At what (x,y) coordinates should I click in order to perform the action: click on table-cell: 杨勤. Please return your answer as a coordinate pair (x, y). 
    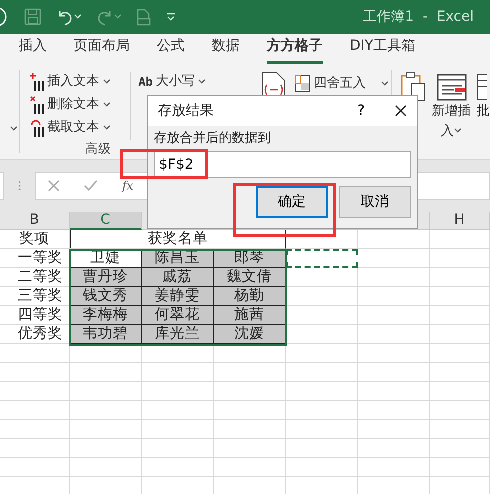
    Looking at the image, I should click on (250, 296).